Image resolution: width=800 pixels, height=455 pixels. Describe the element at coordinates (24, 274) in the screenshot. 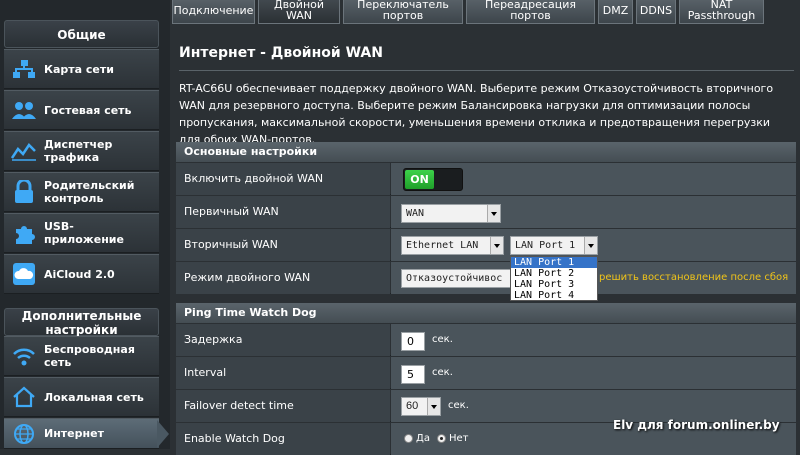

I see `cloud-icon` at that location.